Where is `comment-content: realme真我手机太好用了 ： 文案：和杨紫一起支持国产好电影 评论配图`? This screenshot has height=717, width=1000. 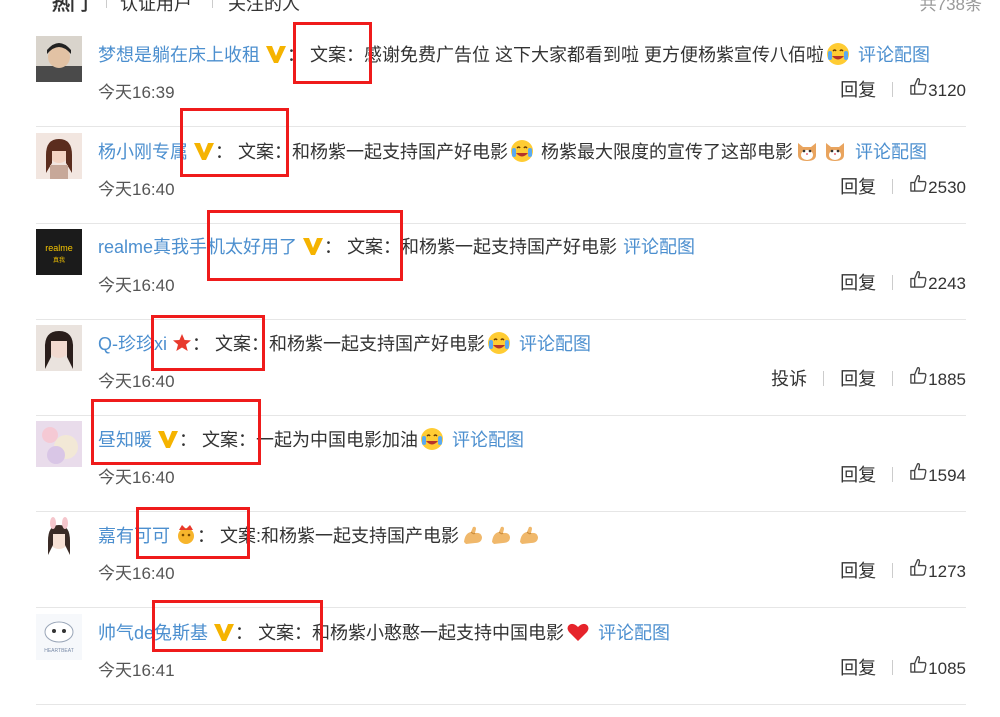
comment-content: realme真我手机太好用了 ： 文案：和杨紫一起支持国产好电影 评论配图 is located at coordinates (396, 248).